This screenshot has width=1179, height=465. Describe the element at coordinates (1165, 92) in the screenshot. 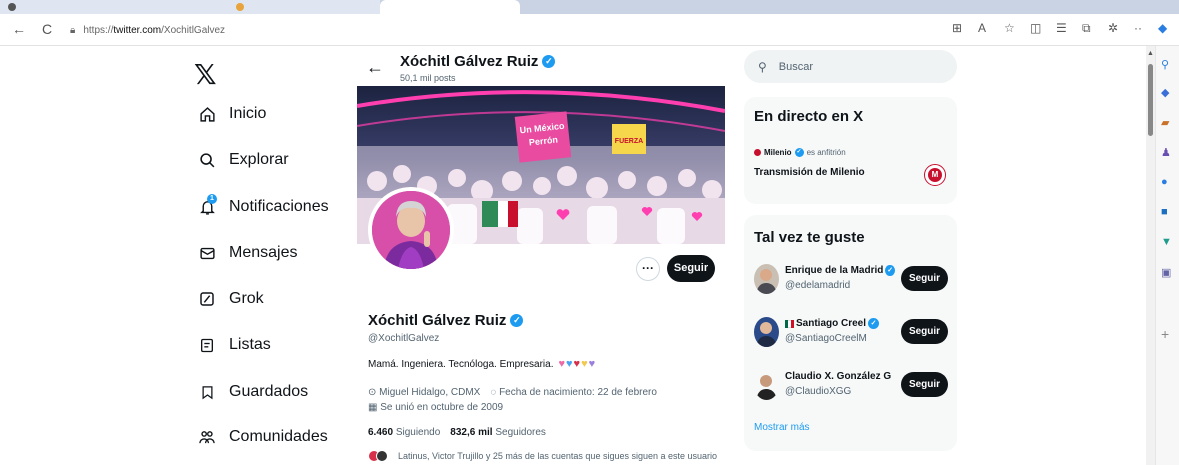

I see `sidebar-tag-icon: ◆` at that location.